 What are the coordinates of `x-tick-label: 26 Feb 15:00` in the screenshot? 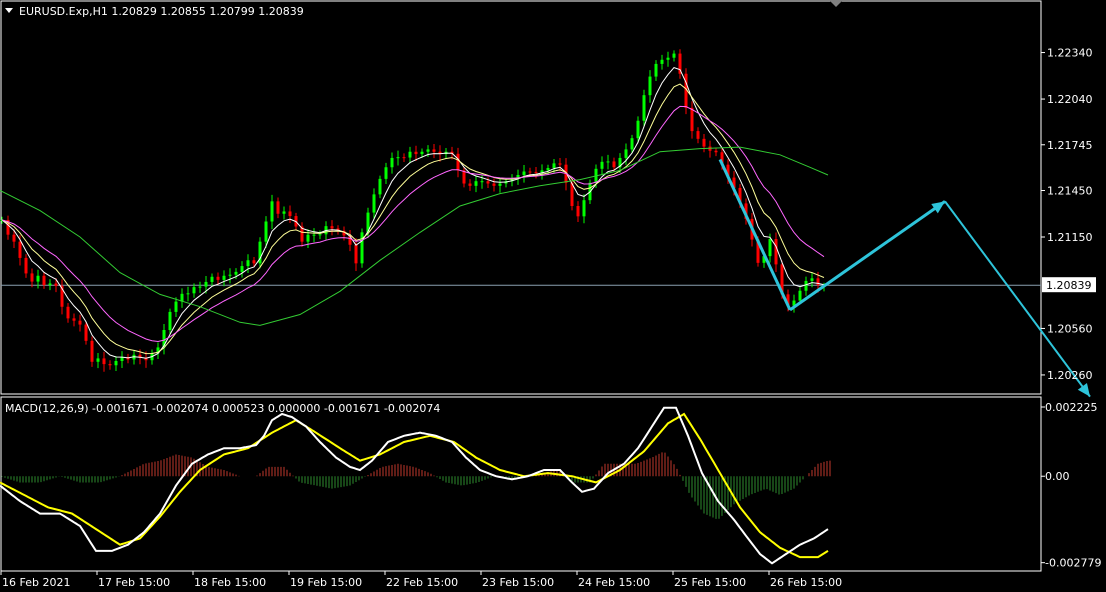 It's located at (806, 582).